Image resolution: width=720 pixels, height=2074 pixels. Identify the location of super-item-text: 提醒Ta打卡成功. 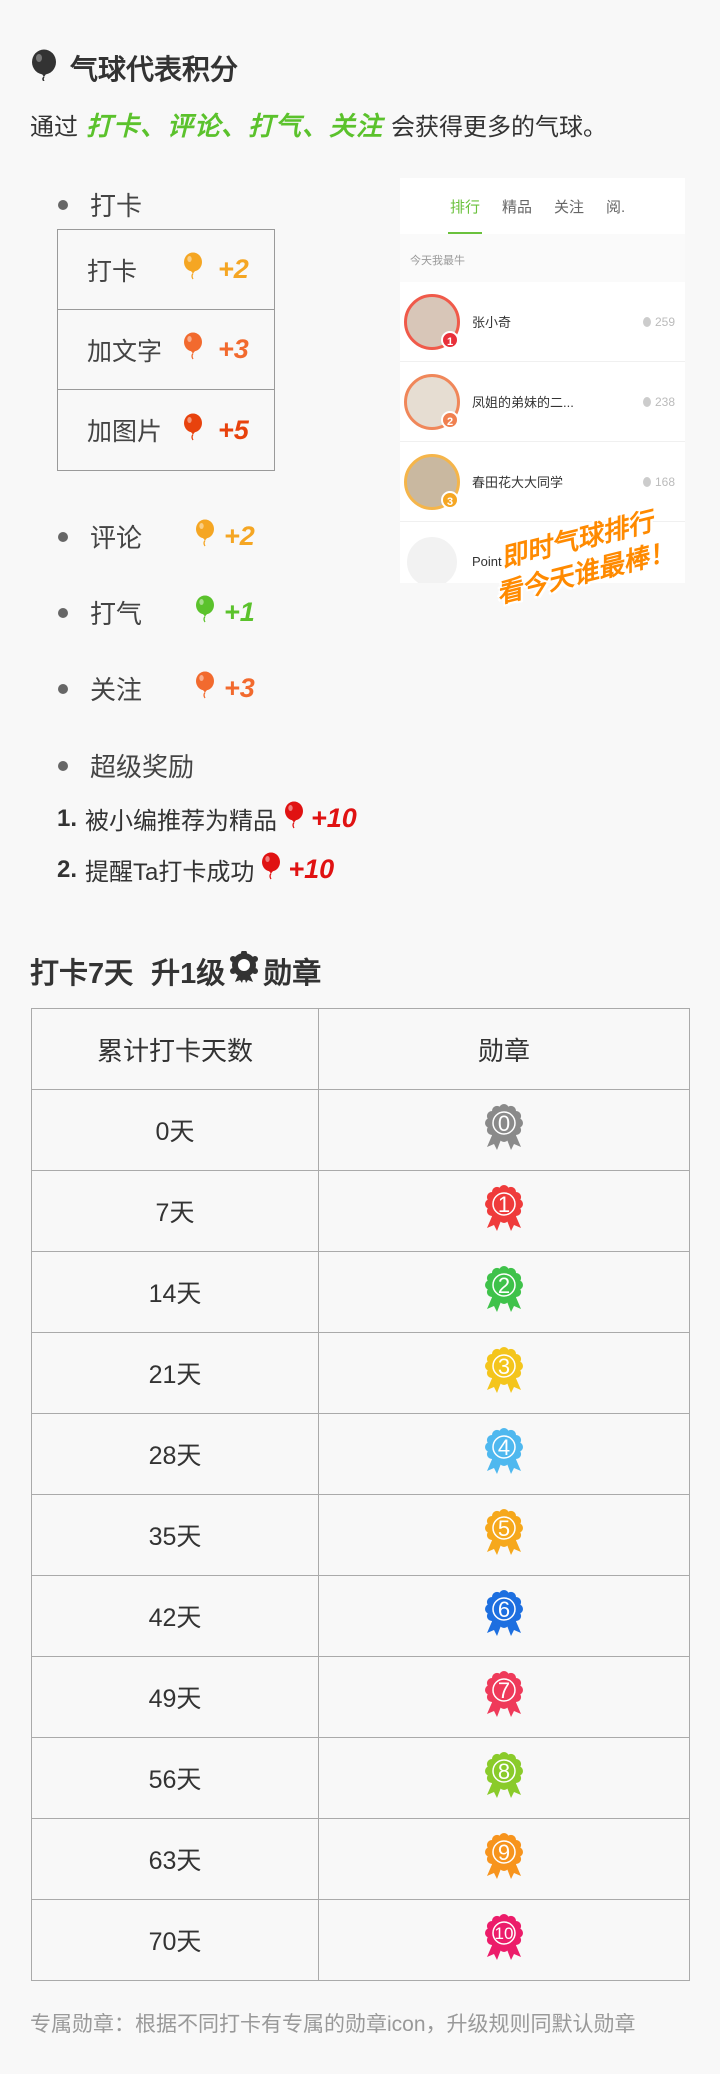
(170, 872).